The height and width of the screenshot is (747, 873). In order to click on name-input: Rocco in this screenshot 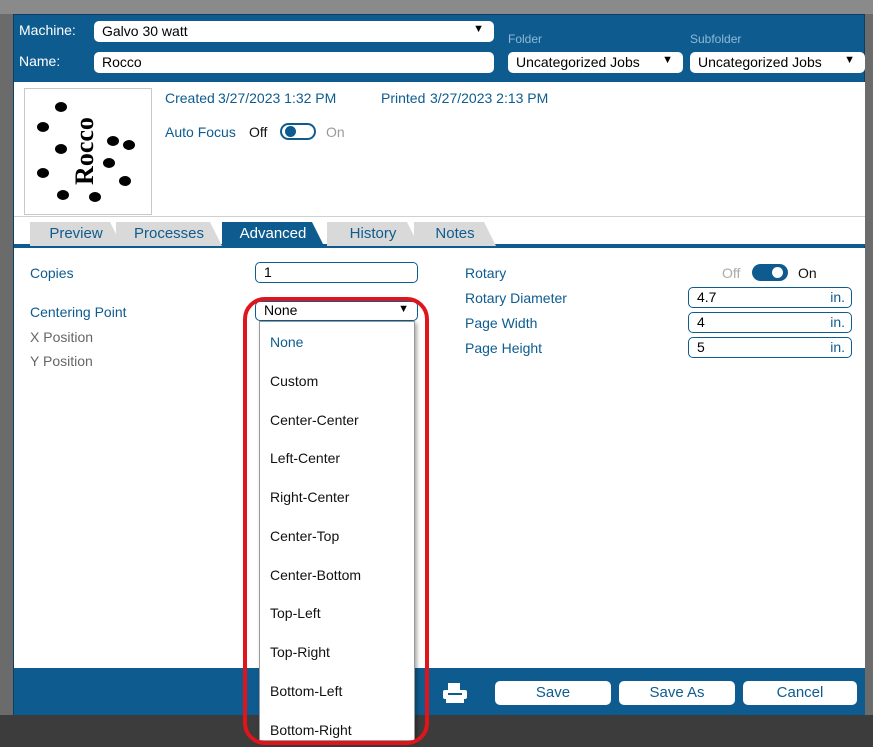, I will do `click(294, 62)`.